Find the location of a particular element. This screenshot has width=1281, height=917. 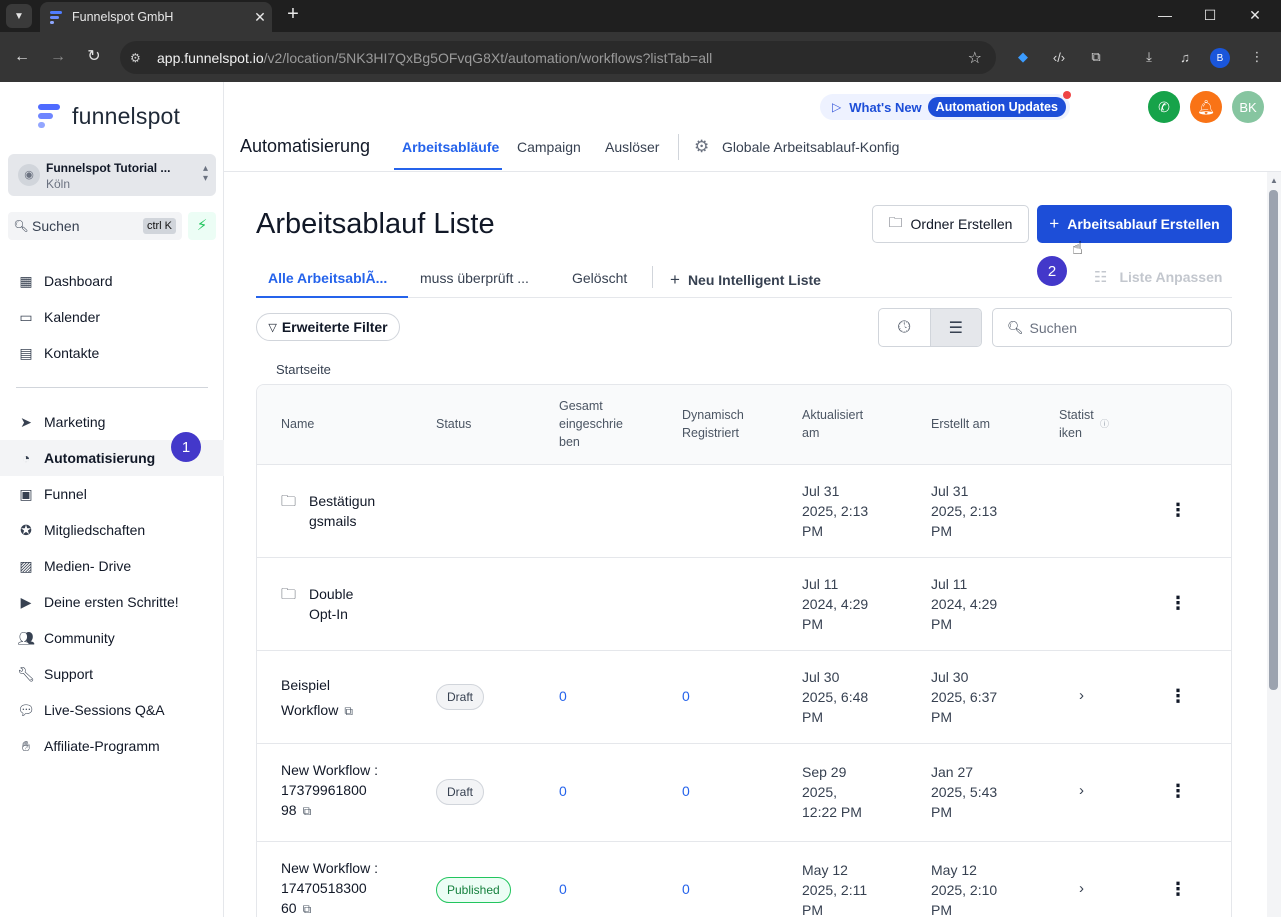

customize-list-button: ☷ Liste Anpassen is located at coordinates (1158, 277).